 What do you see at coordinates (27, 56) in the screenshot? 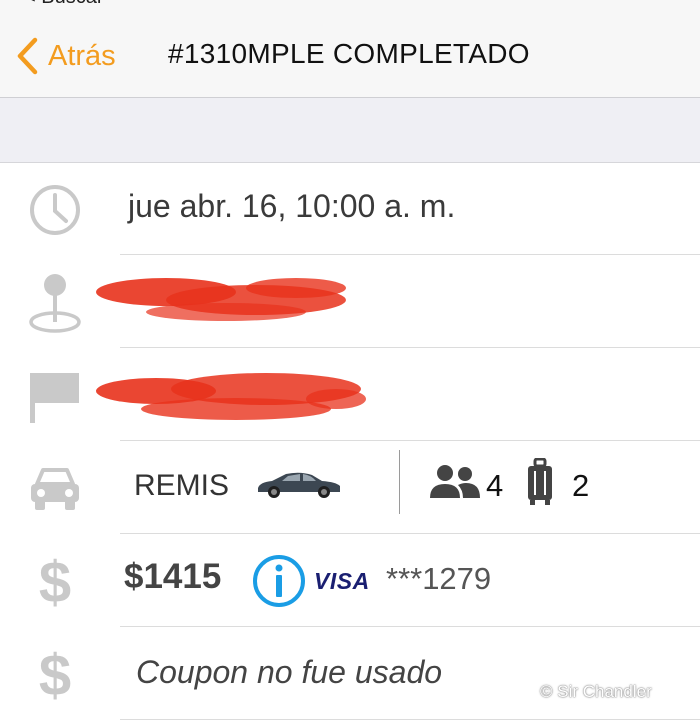
I see `chevron-left-icon` at bounding box center [27, 56].